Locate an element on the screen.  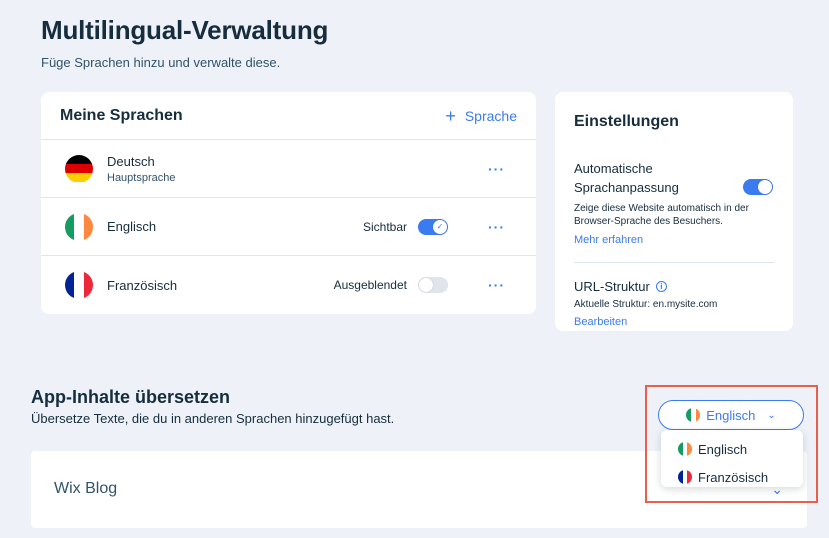
auto-language-label: Automatische Sprachanpassung is located at coordinates (626, 178).